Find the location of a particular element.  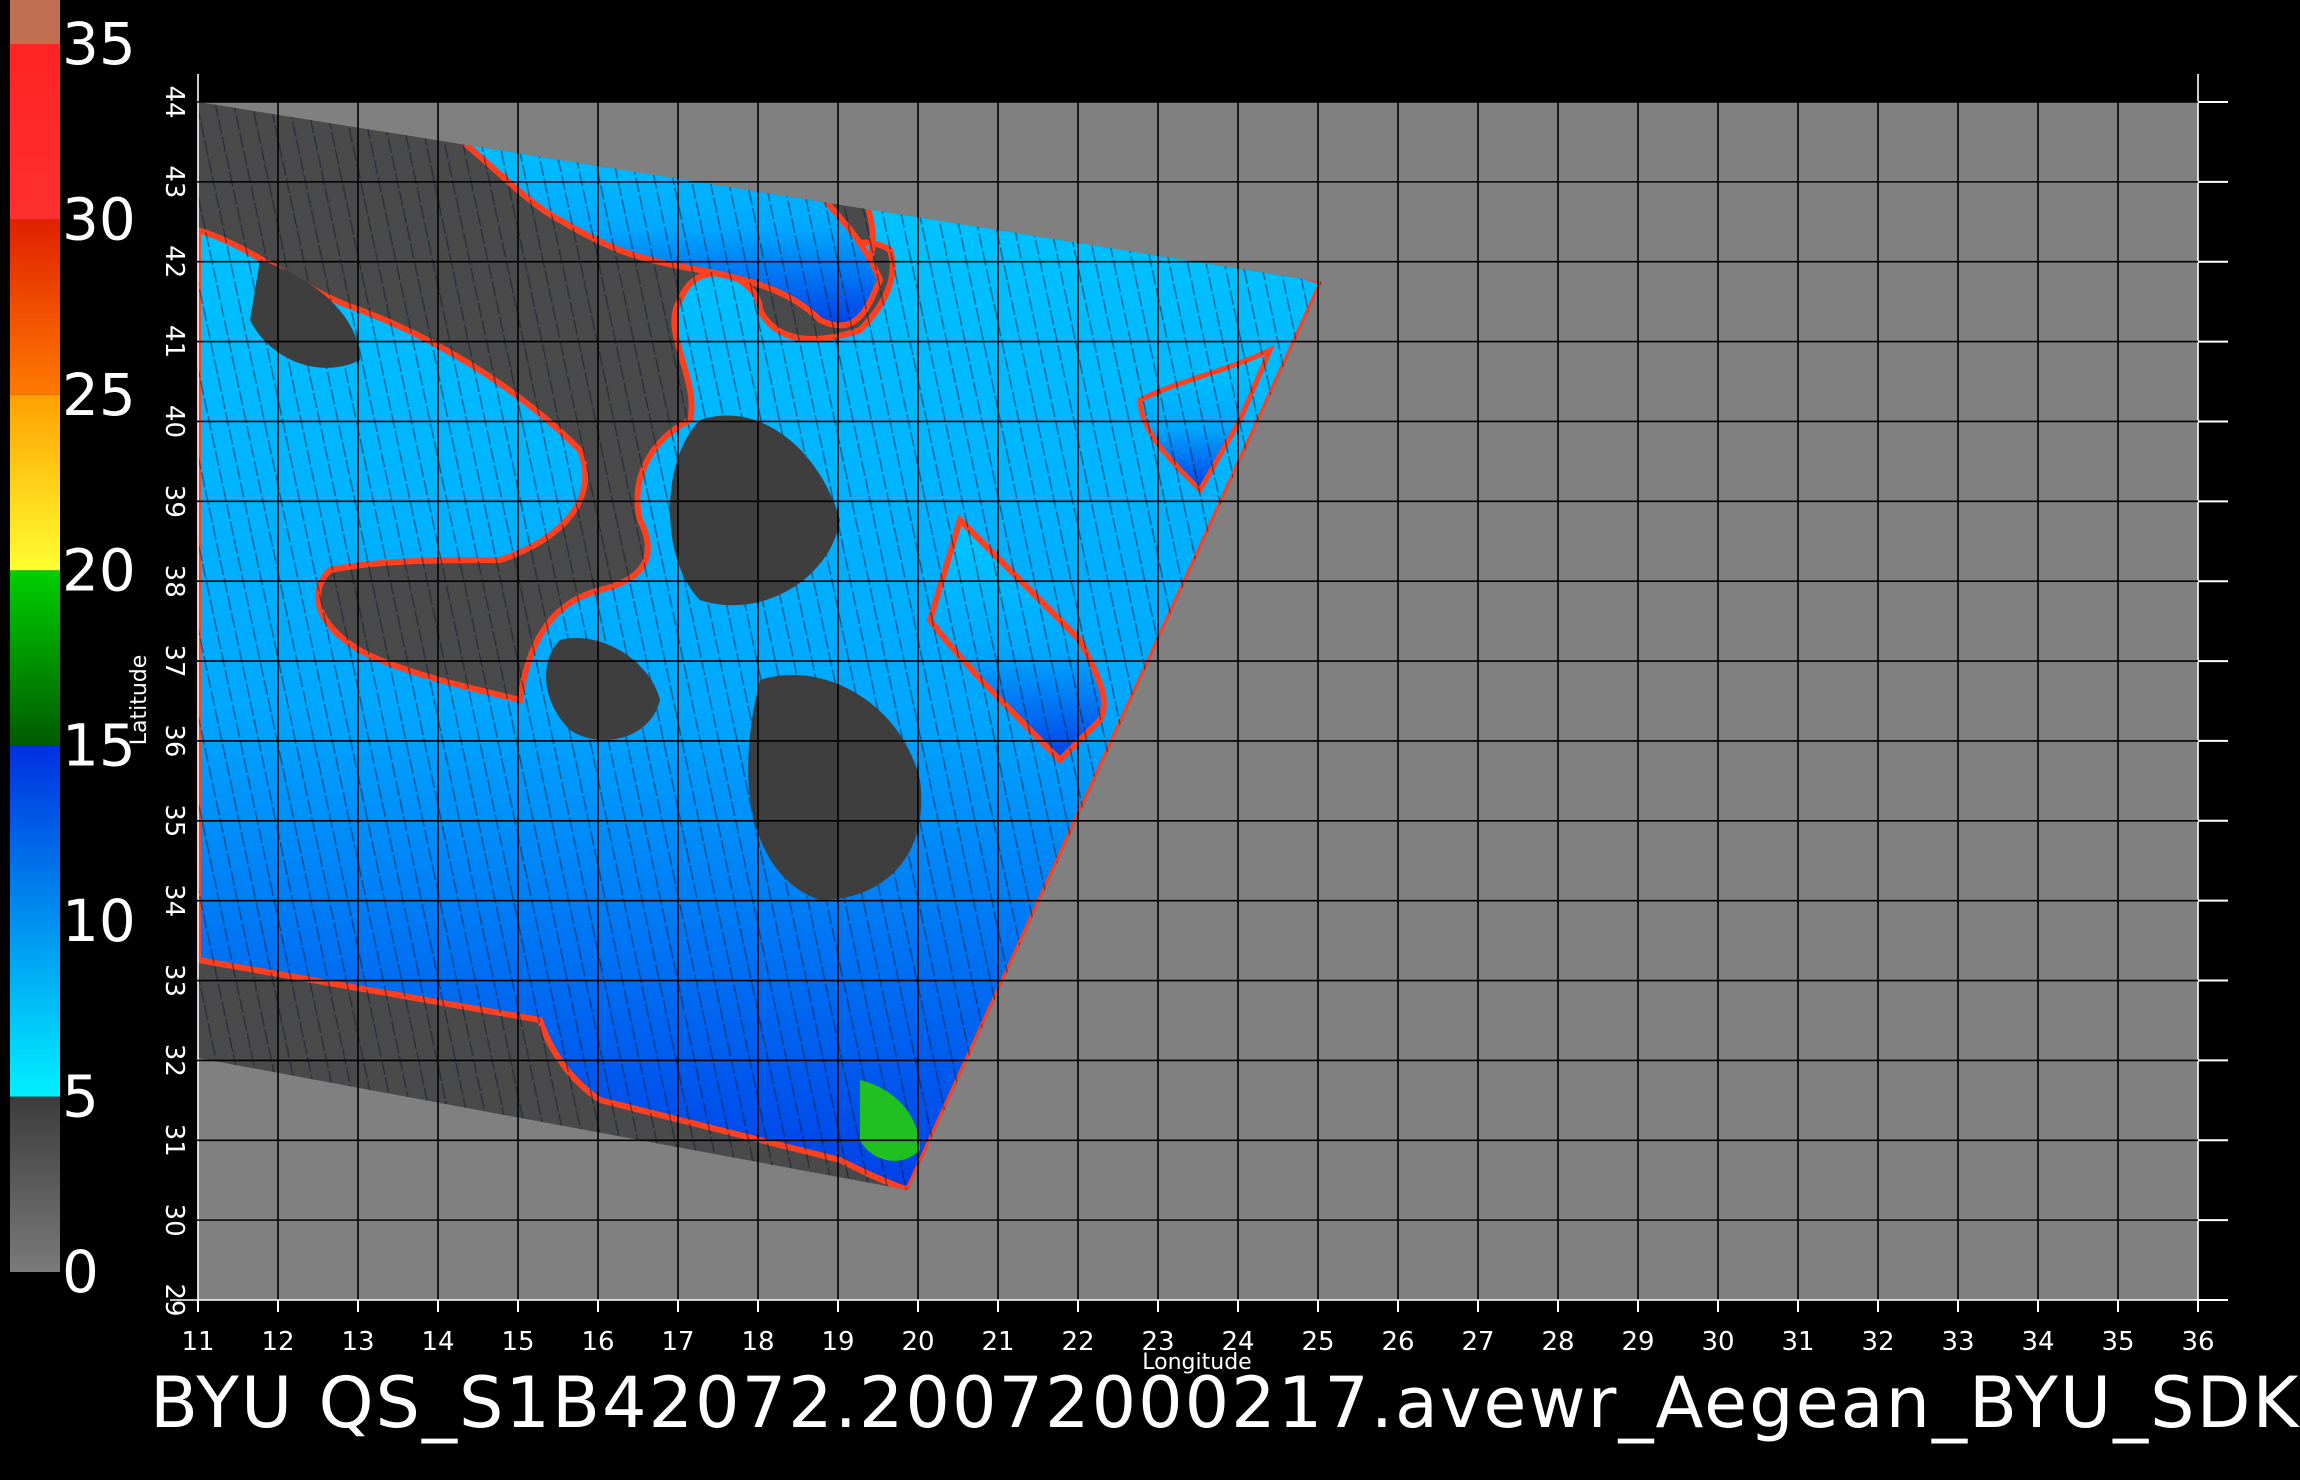

y-tick-label: 38 is located at coordinates (174, 581).